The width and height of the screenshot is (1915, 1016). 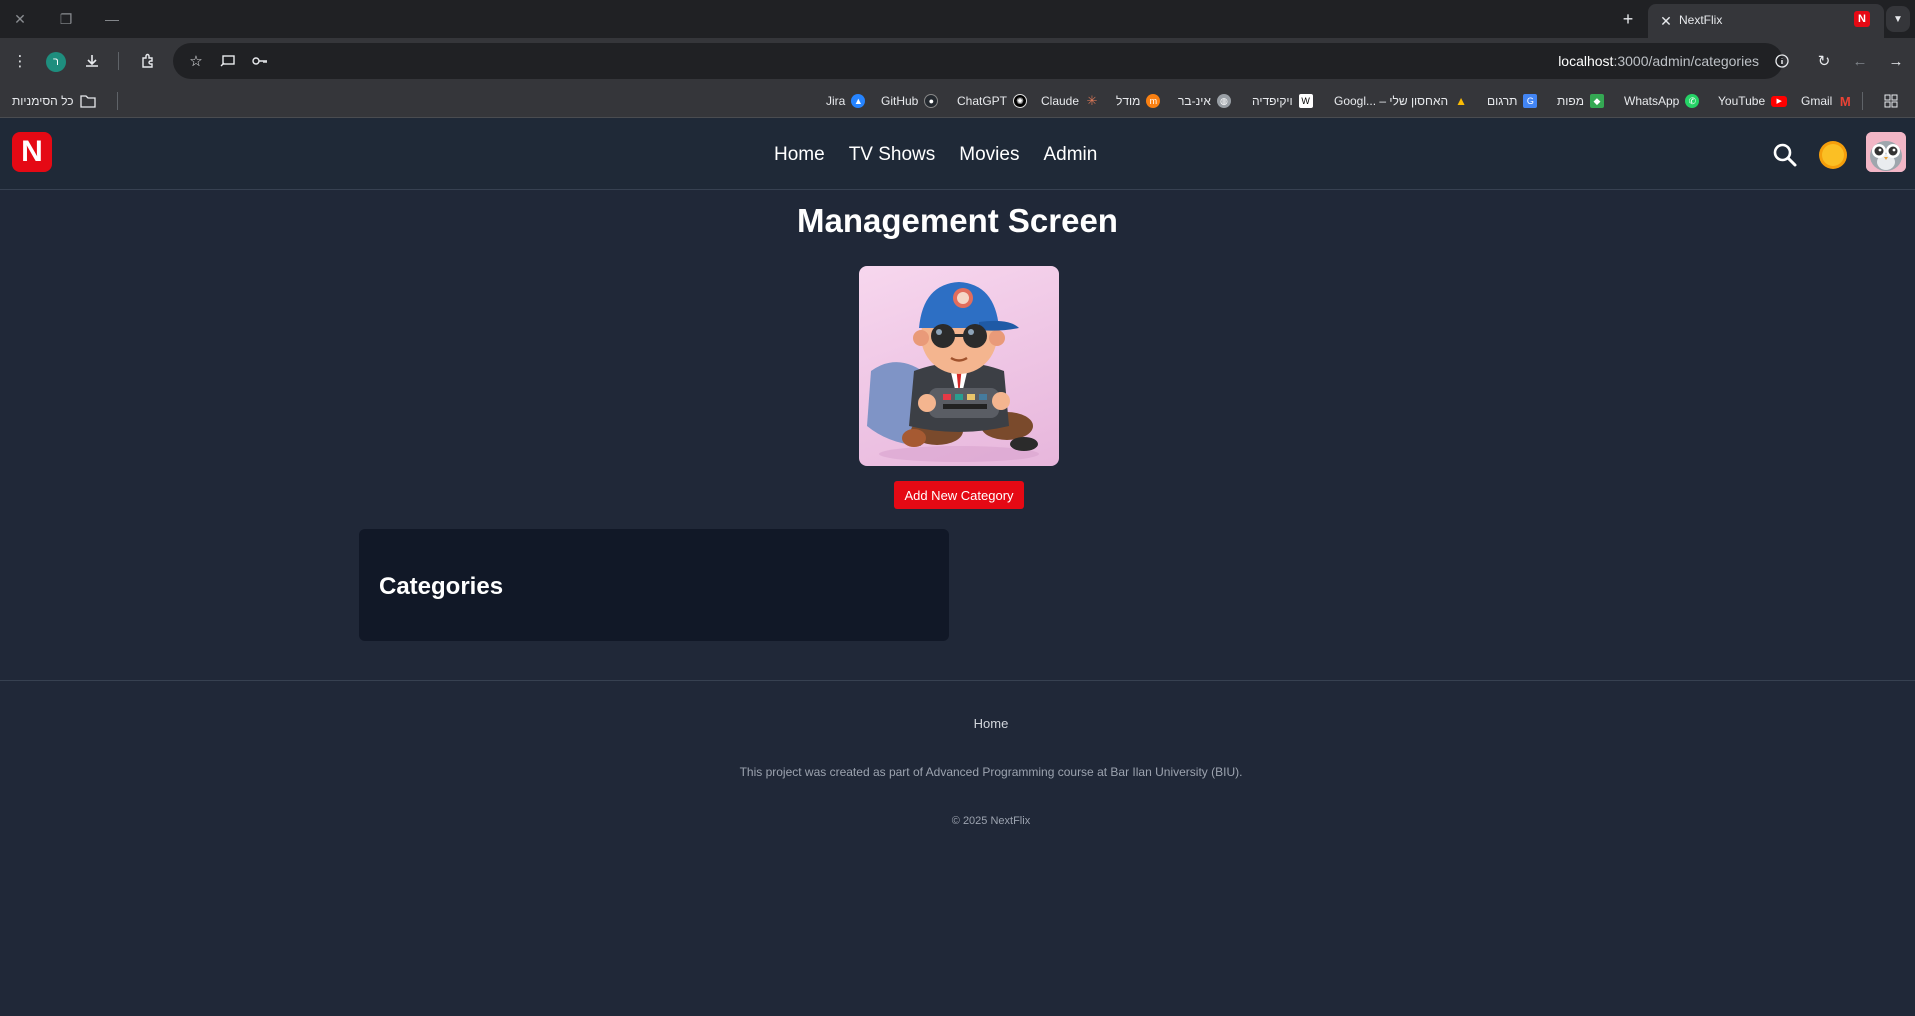 What do you see at coordinates (1223, 101) in the screenshot?
I see `globe-icon: ◍` at bounding box center [1223, 101].